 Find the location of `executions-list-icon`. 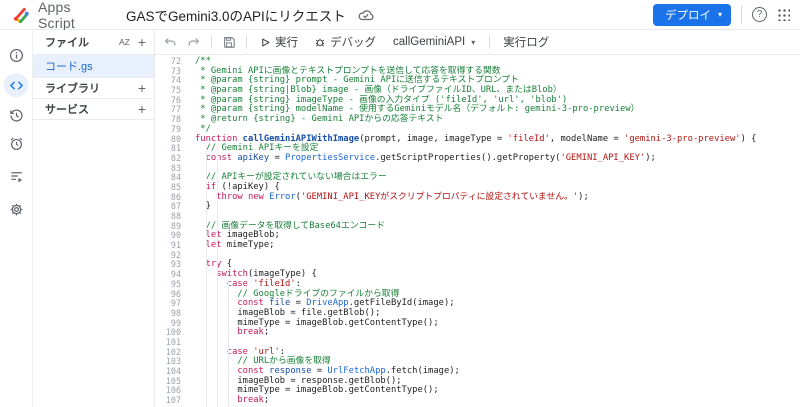

executions-list-icon is located at coordinates (16, 176).